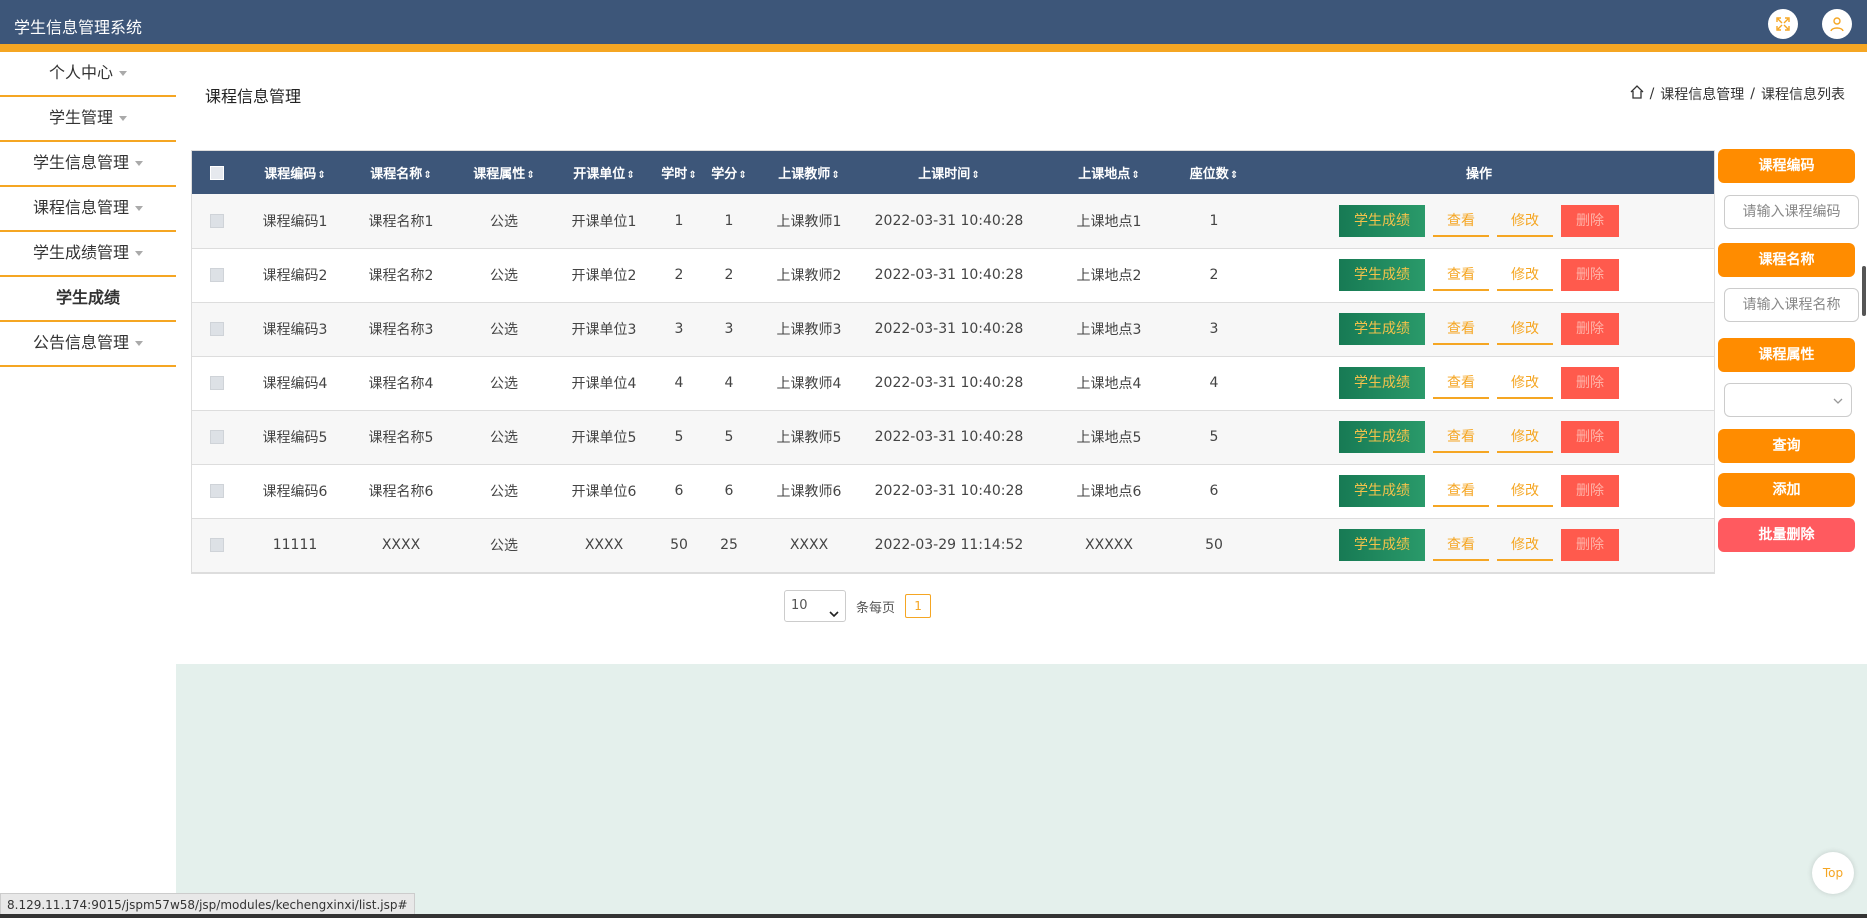  I want to click on cell-credits: 1, so click(729, 220).